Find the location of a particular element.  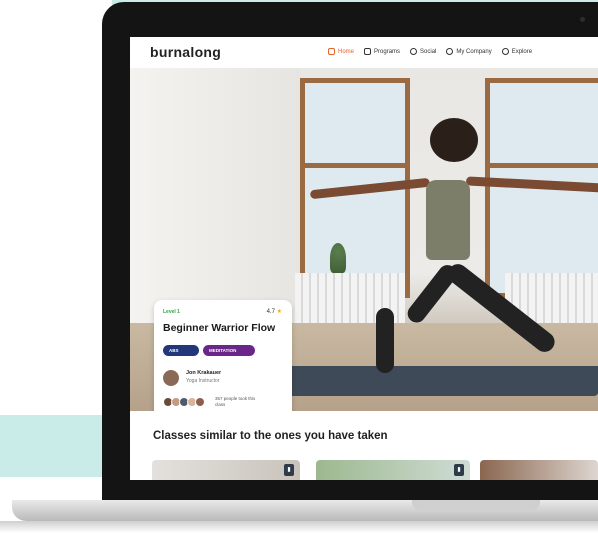

yoga-mat is located at coordinates (427, 381).